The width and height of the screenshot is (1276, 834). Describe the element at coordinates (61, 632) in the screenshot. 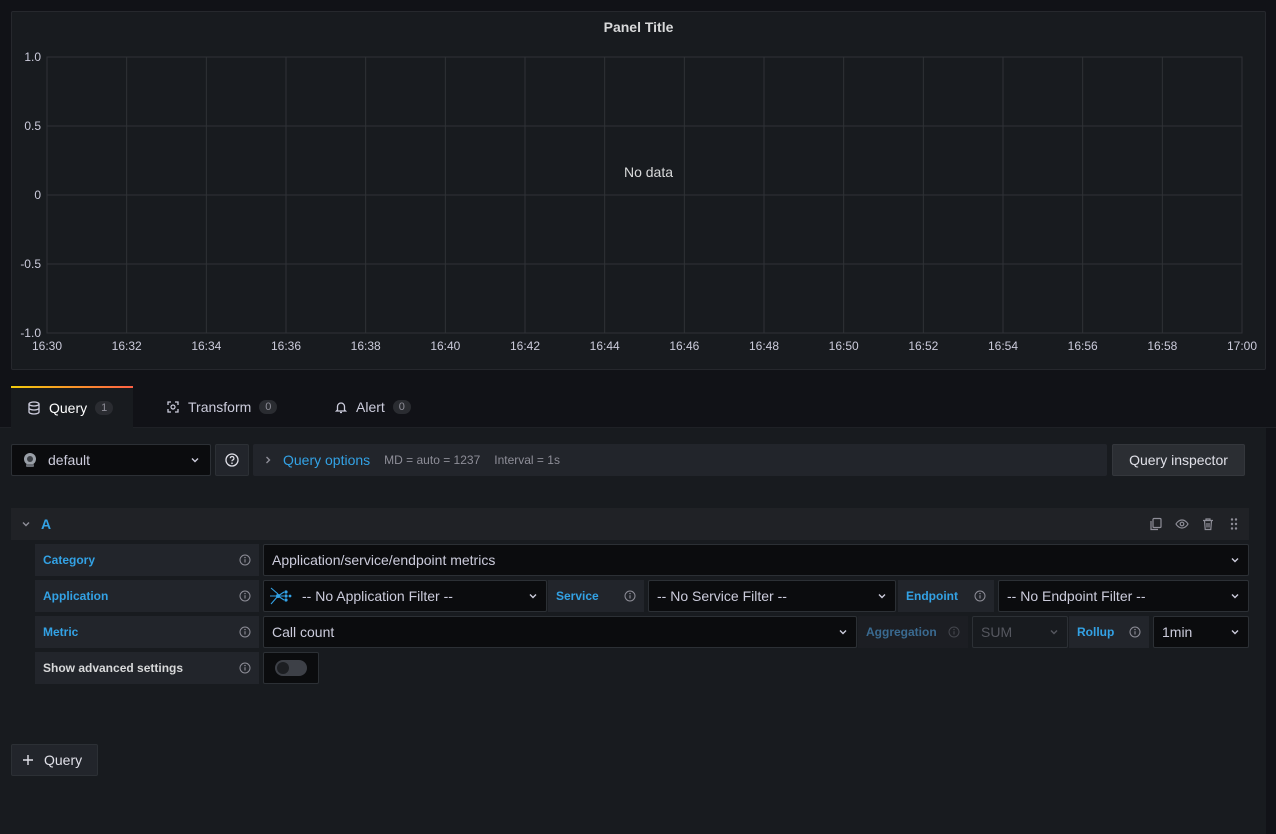

I see `metric-label: Metric` at that location.